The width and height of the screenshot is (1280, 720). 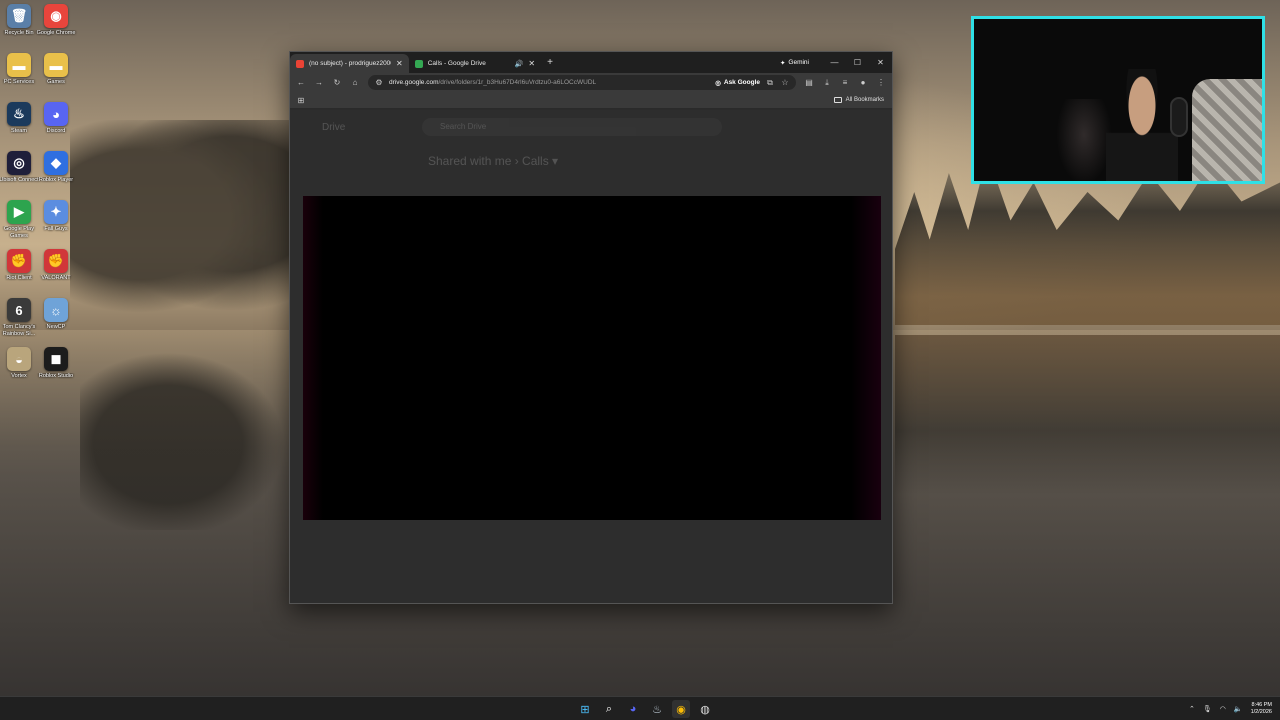 What do you see at coordinates (519, 64) in the screenshot?
I see `audio-playing-icon: 🔊` at bounding box center [519, 64].